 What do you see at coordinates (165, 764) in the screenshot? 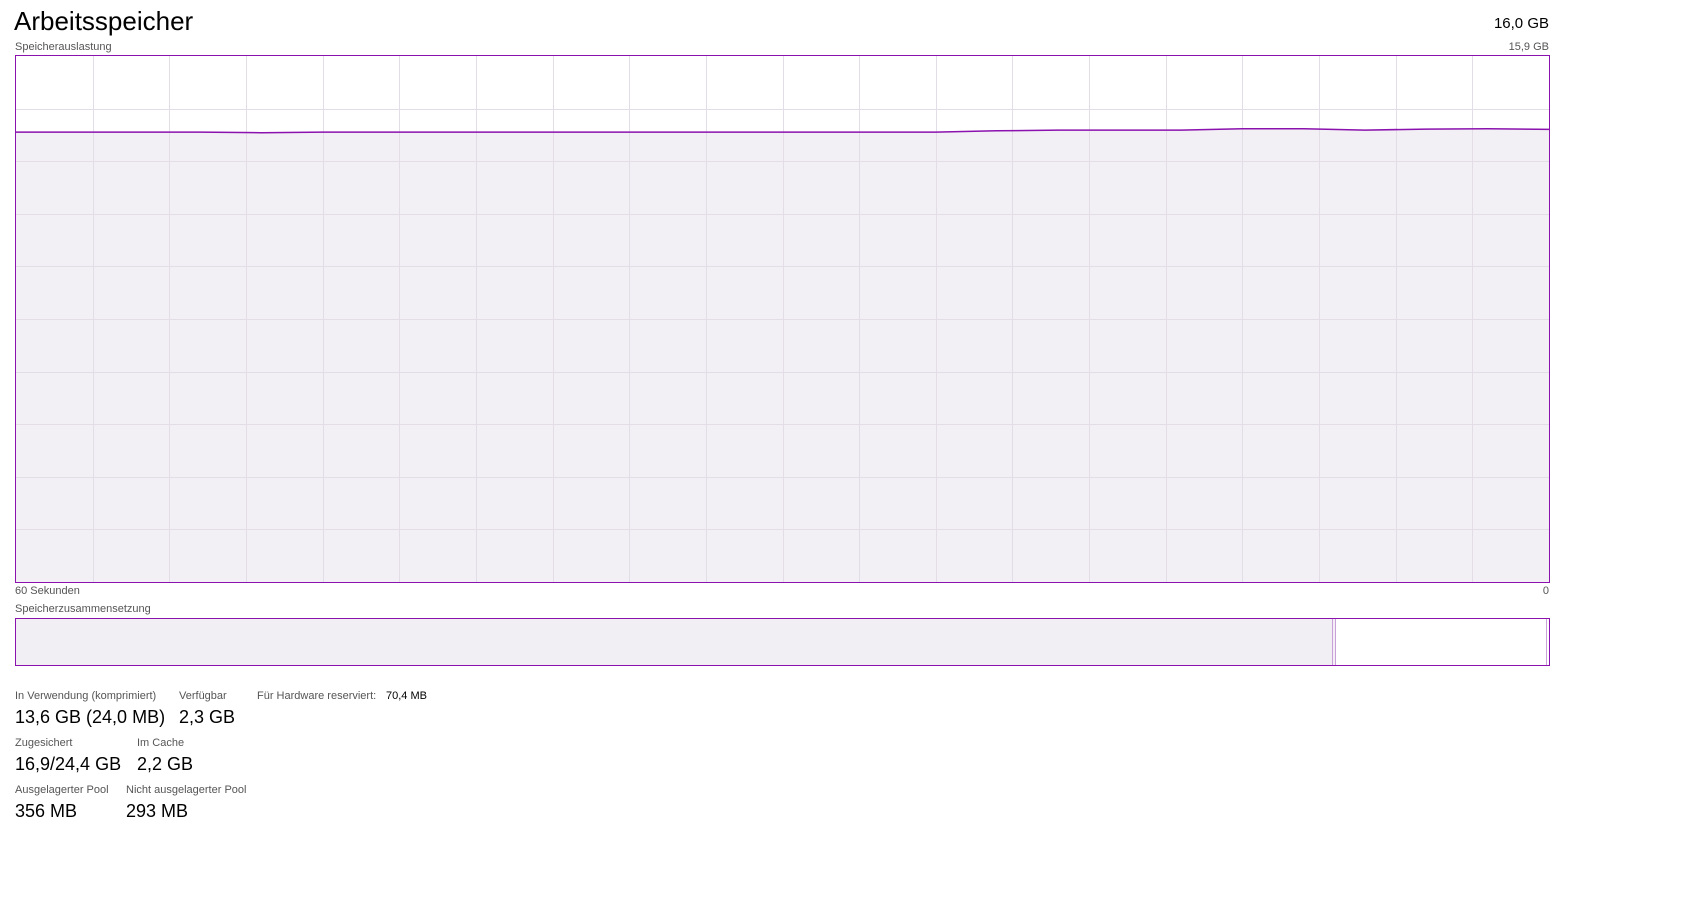
I see `cached-value: 2,2 GB` at bounding box center [165, 764].